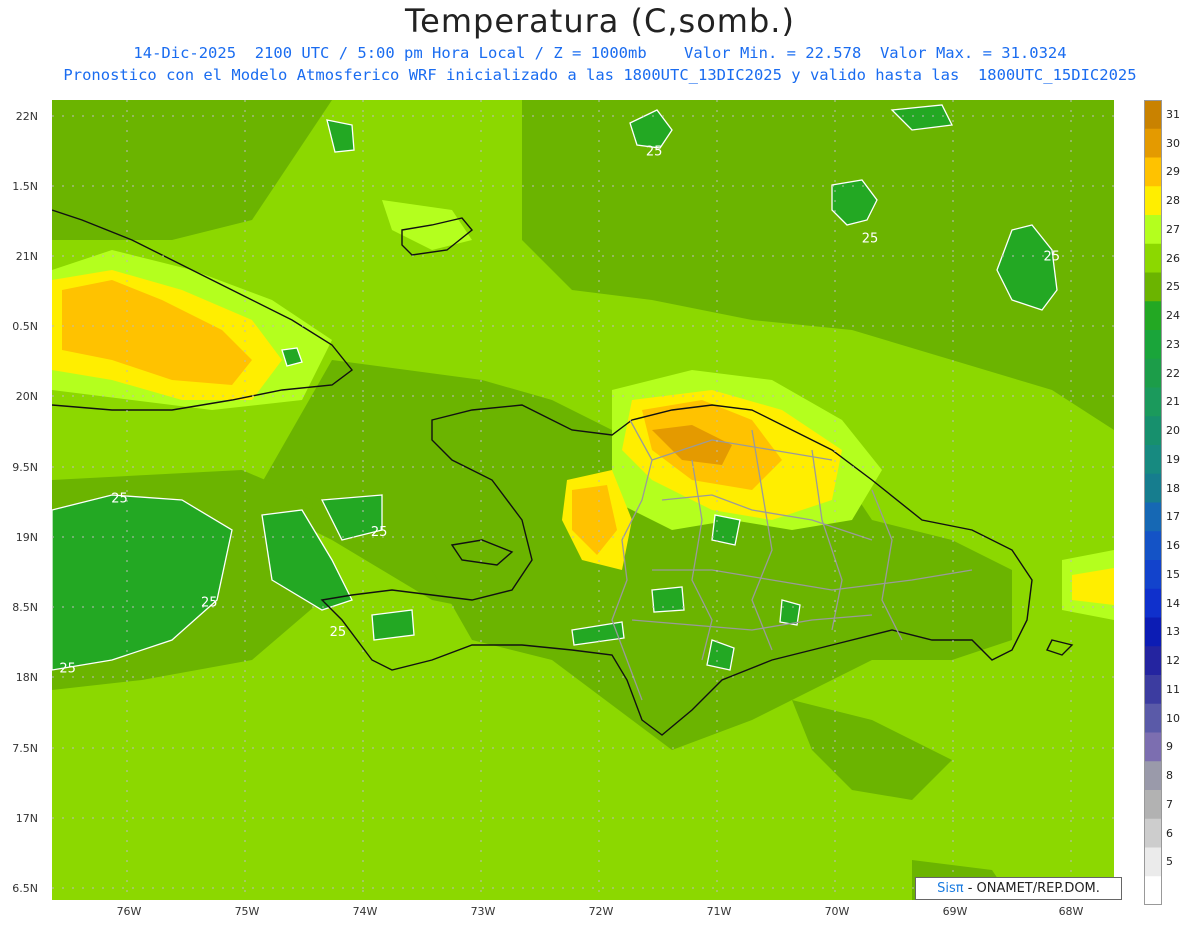 The image size is (1200, 927). Describe the element at coordinates (1169, 833) in the screenshot. I see `legend-label: 6` at that location.